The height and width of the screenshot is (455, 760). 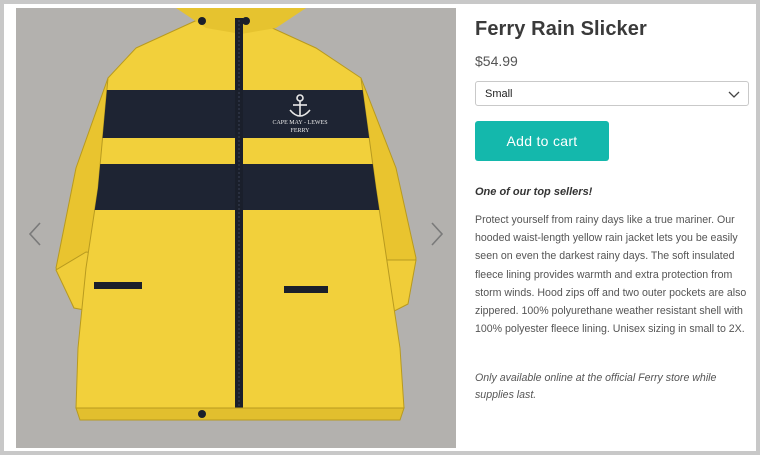 What do you see at coordinates (534, 192) in the screenshot?
I see `product-tagline: One of our top sellers!` at bounding box center [534, 192].